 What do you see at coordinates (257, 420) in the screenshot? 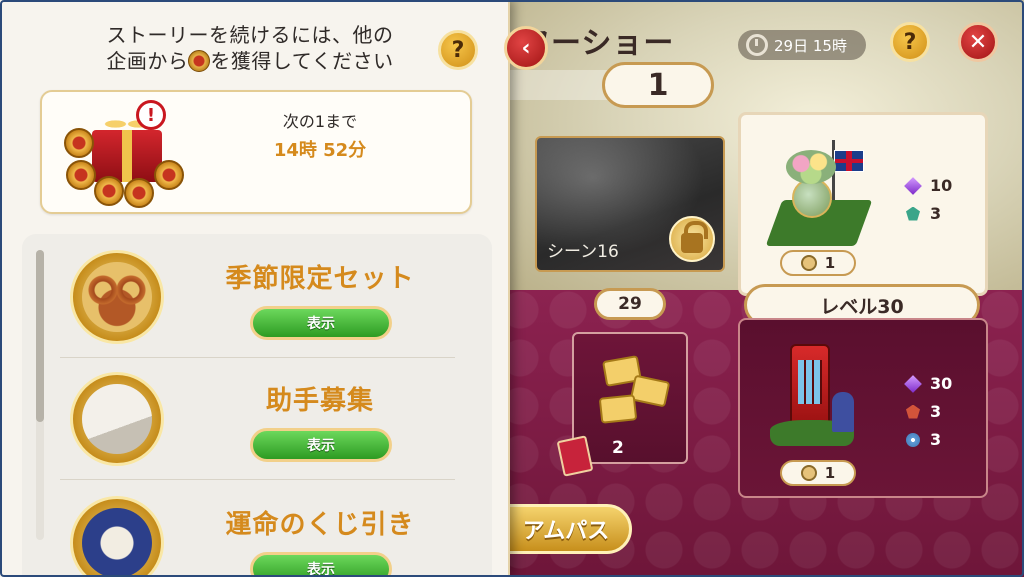
I see `list-item-assistant-recruit: 助手募集 表示` at bounding box center [257, 420].